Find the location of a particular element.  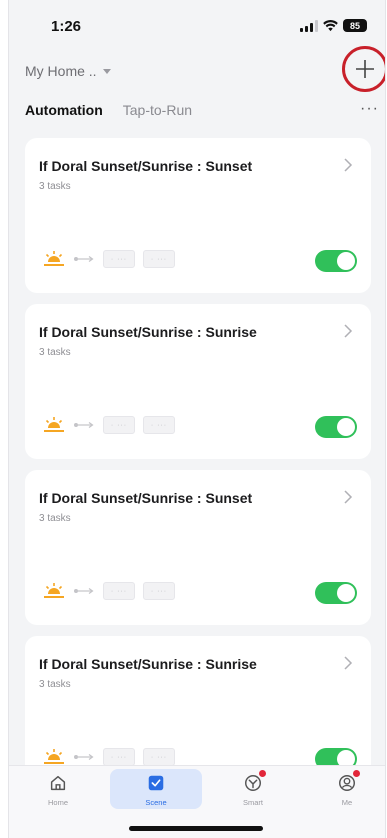

tabbar-item-home: Home is located at coordinates (58, 789).